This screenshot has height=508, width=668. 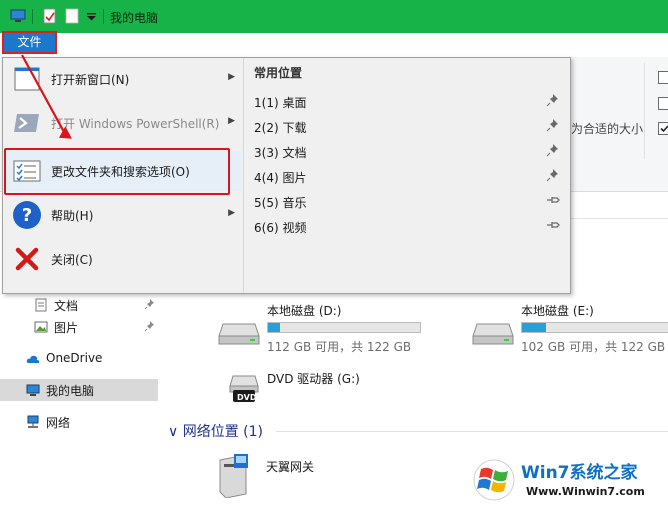 I want to click on recent-item-label: 5(5) 音乐, so click(x=280, y=203).